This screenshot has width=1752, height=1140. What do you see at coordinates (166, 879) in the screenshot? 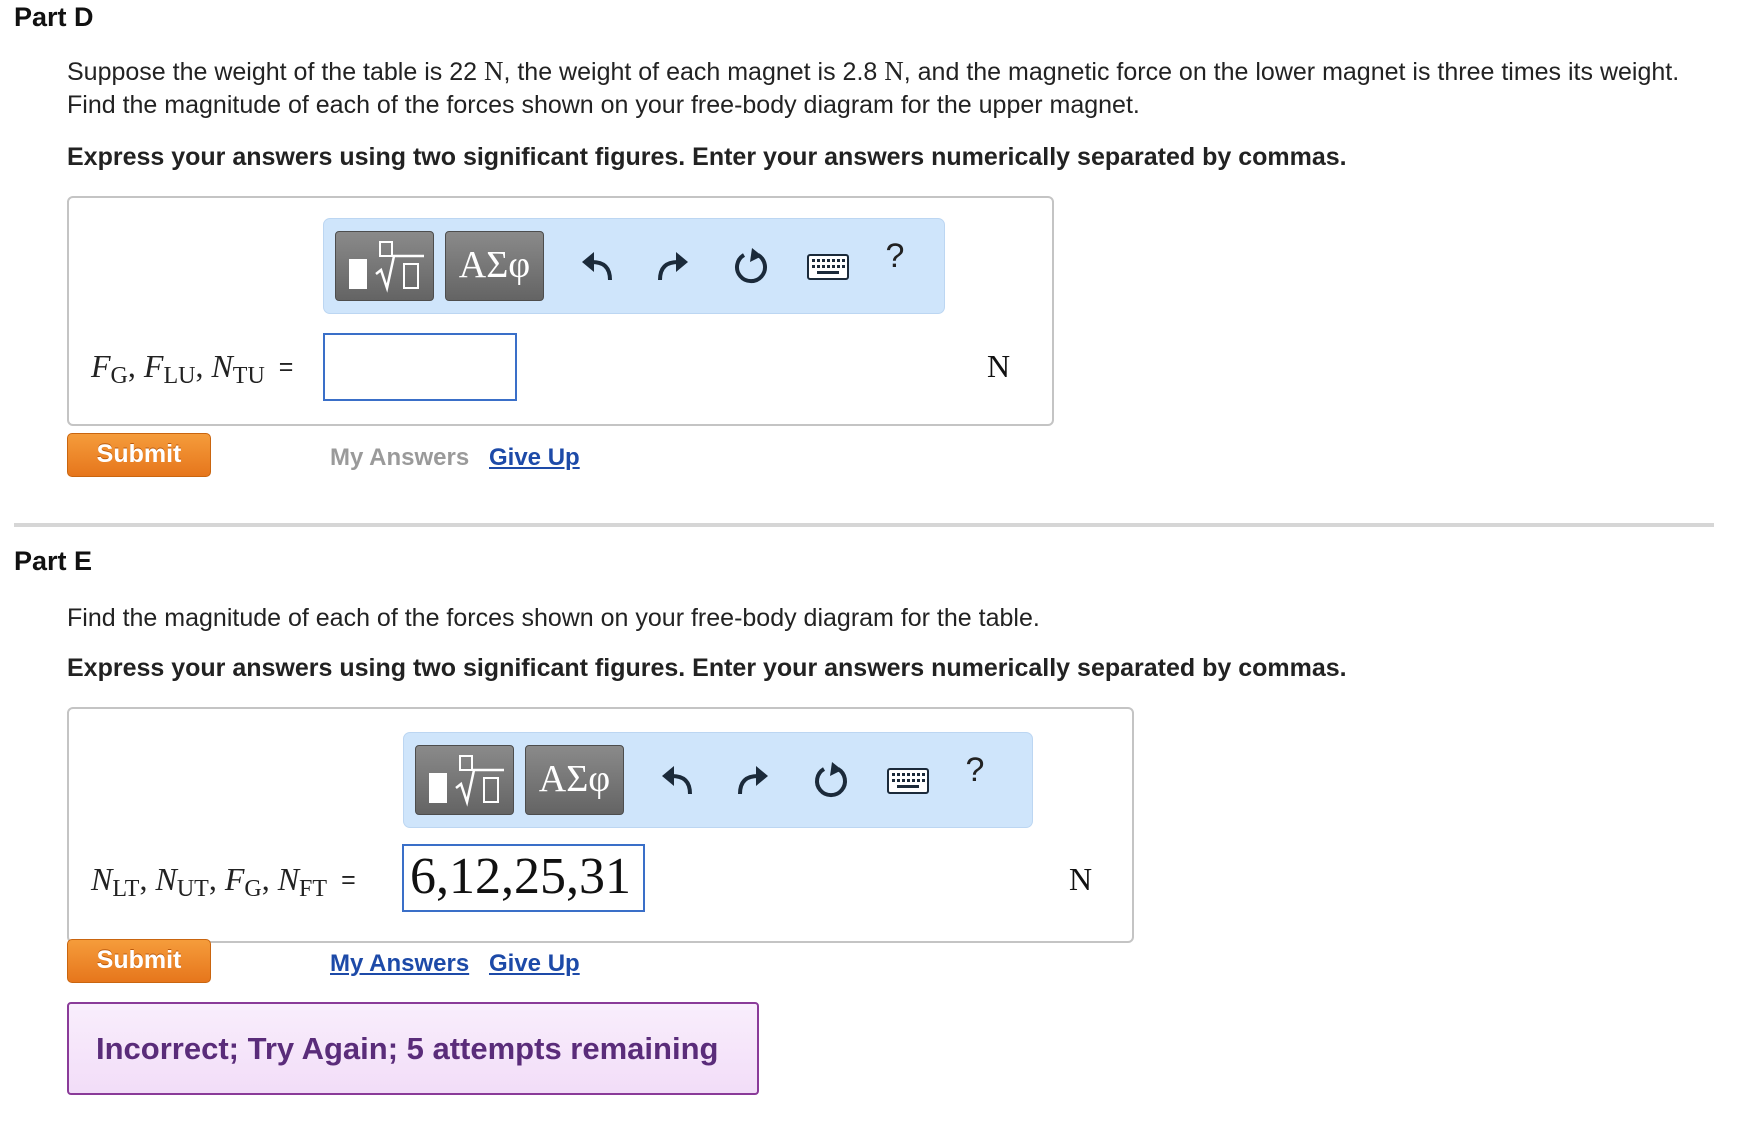
I see `var-nut: N` at bounding box center [166, 879].